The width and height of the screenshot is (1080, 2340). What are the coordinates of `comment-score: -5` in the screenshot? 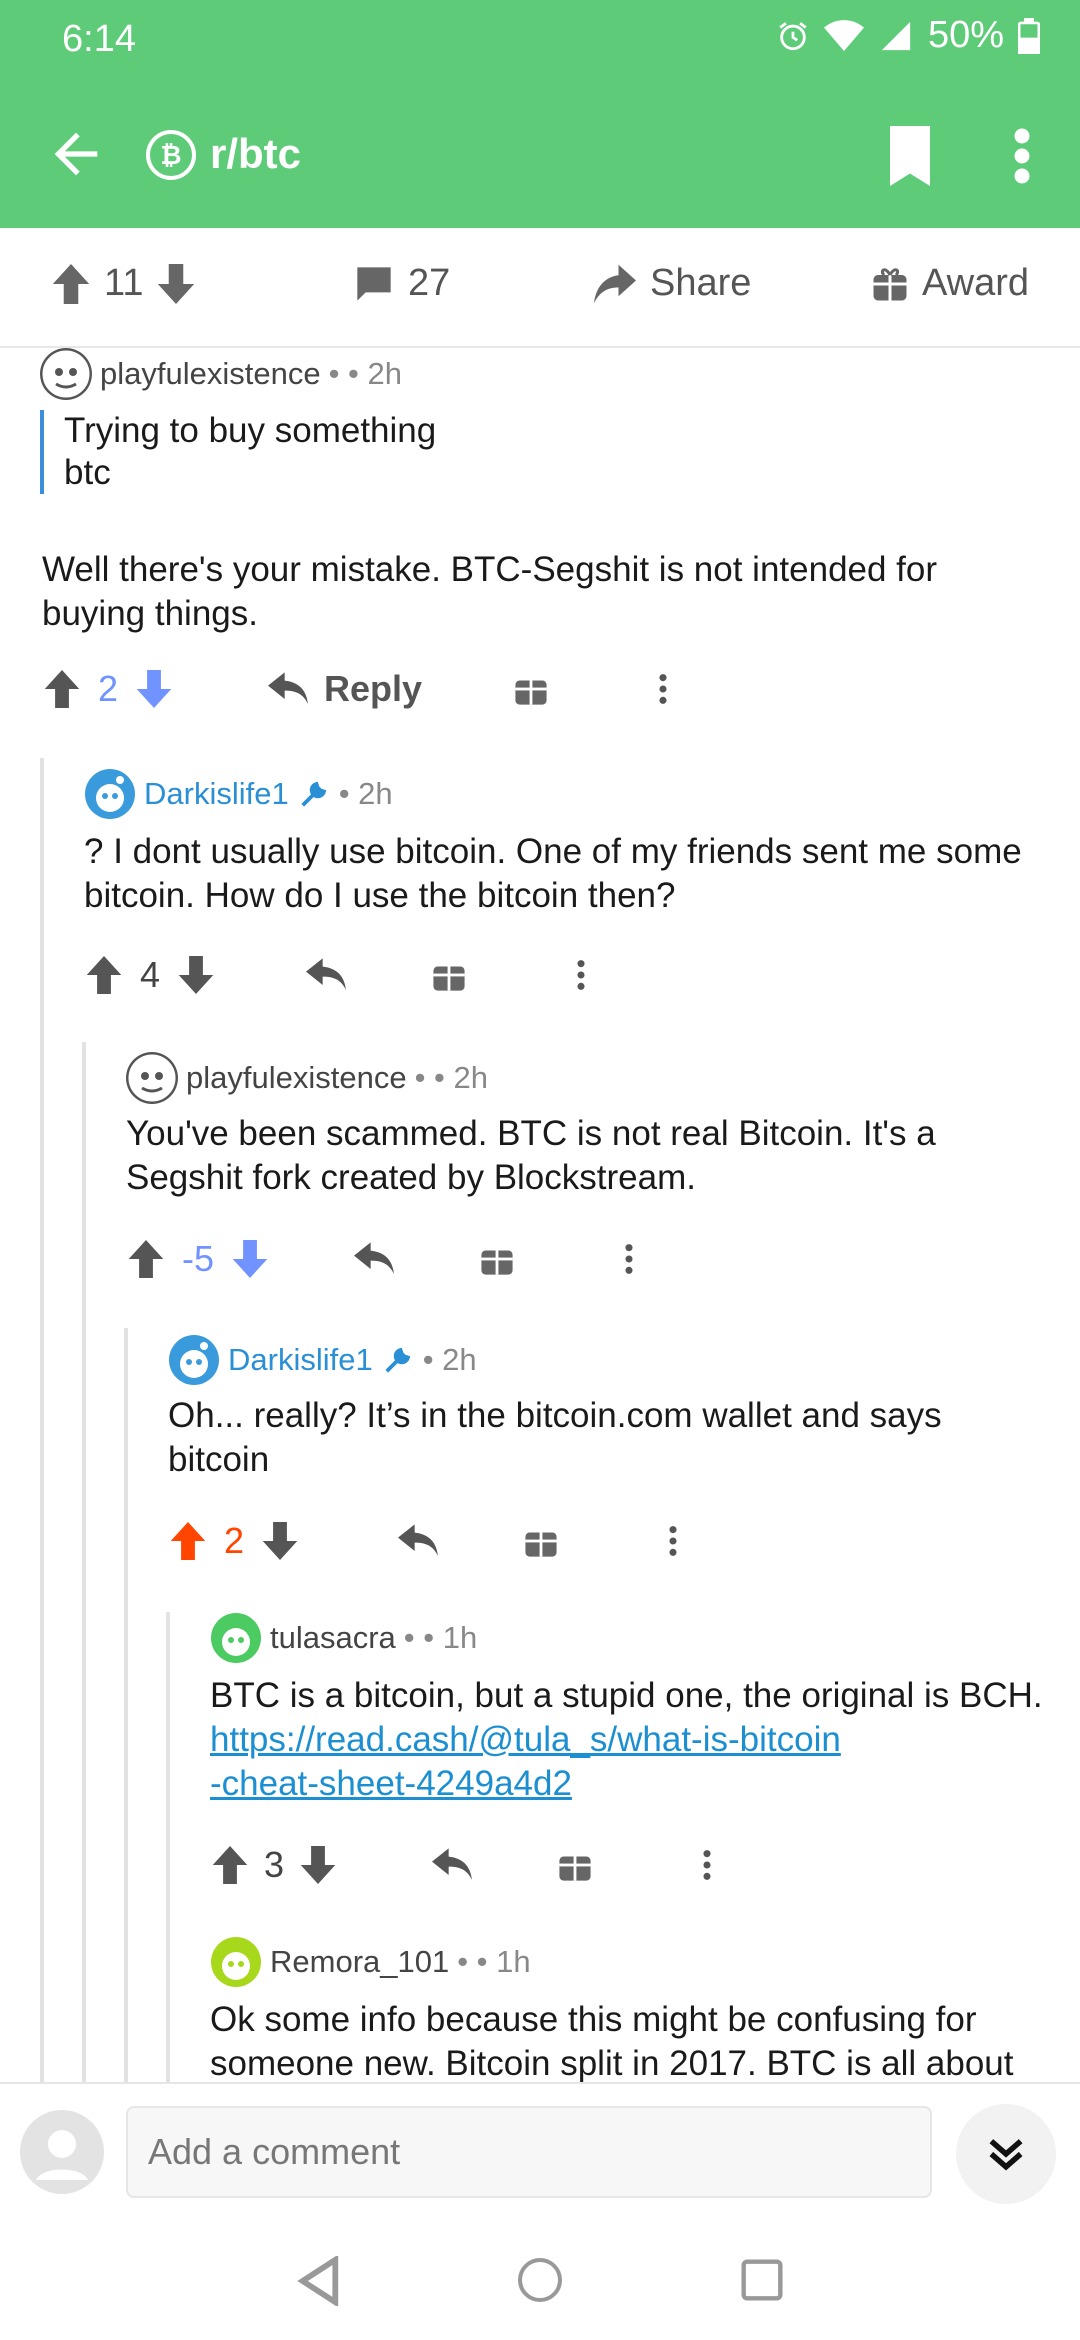 It's located at (198, 1258).